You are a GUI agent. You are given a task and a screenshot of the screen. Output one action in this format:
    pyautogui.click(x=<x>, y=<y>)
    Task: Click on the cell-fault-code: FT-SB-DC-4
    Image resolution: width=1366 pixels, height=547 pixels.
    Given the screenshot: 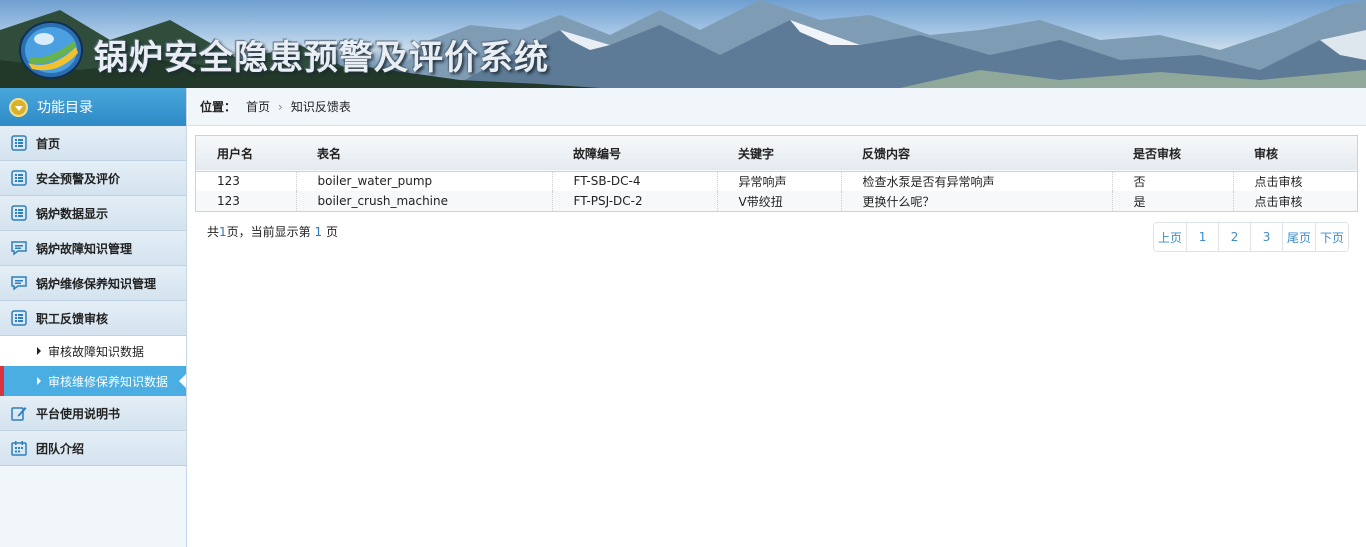 What is the action you would take?
    pyautogui.click(x=635, y=181)
    